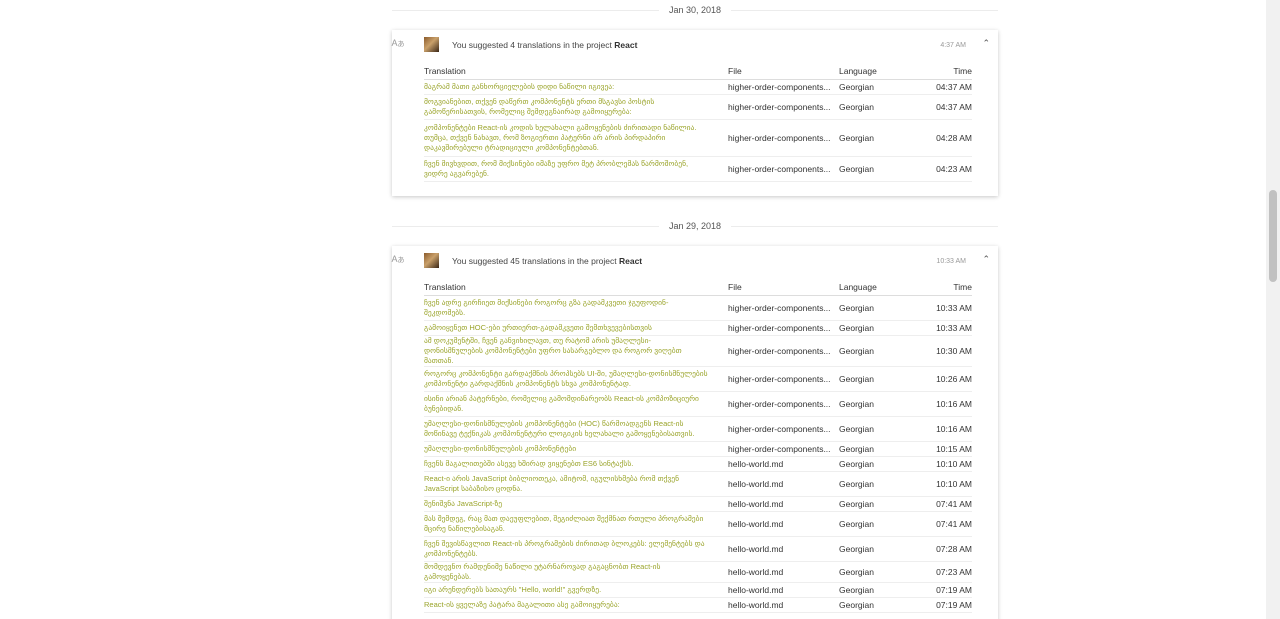  I want to click on time-cell: 07:23 AM, so click(940, 572).